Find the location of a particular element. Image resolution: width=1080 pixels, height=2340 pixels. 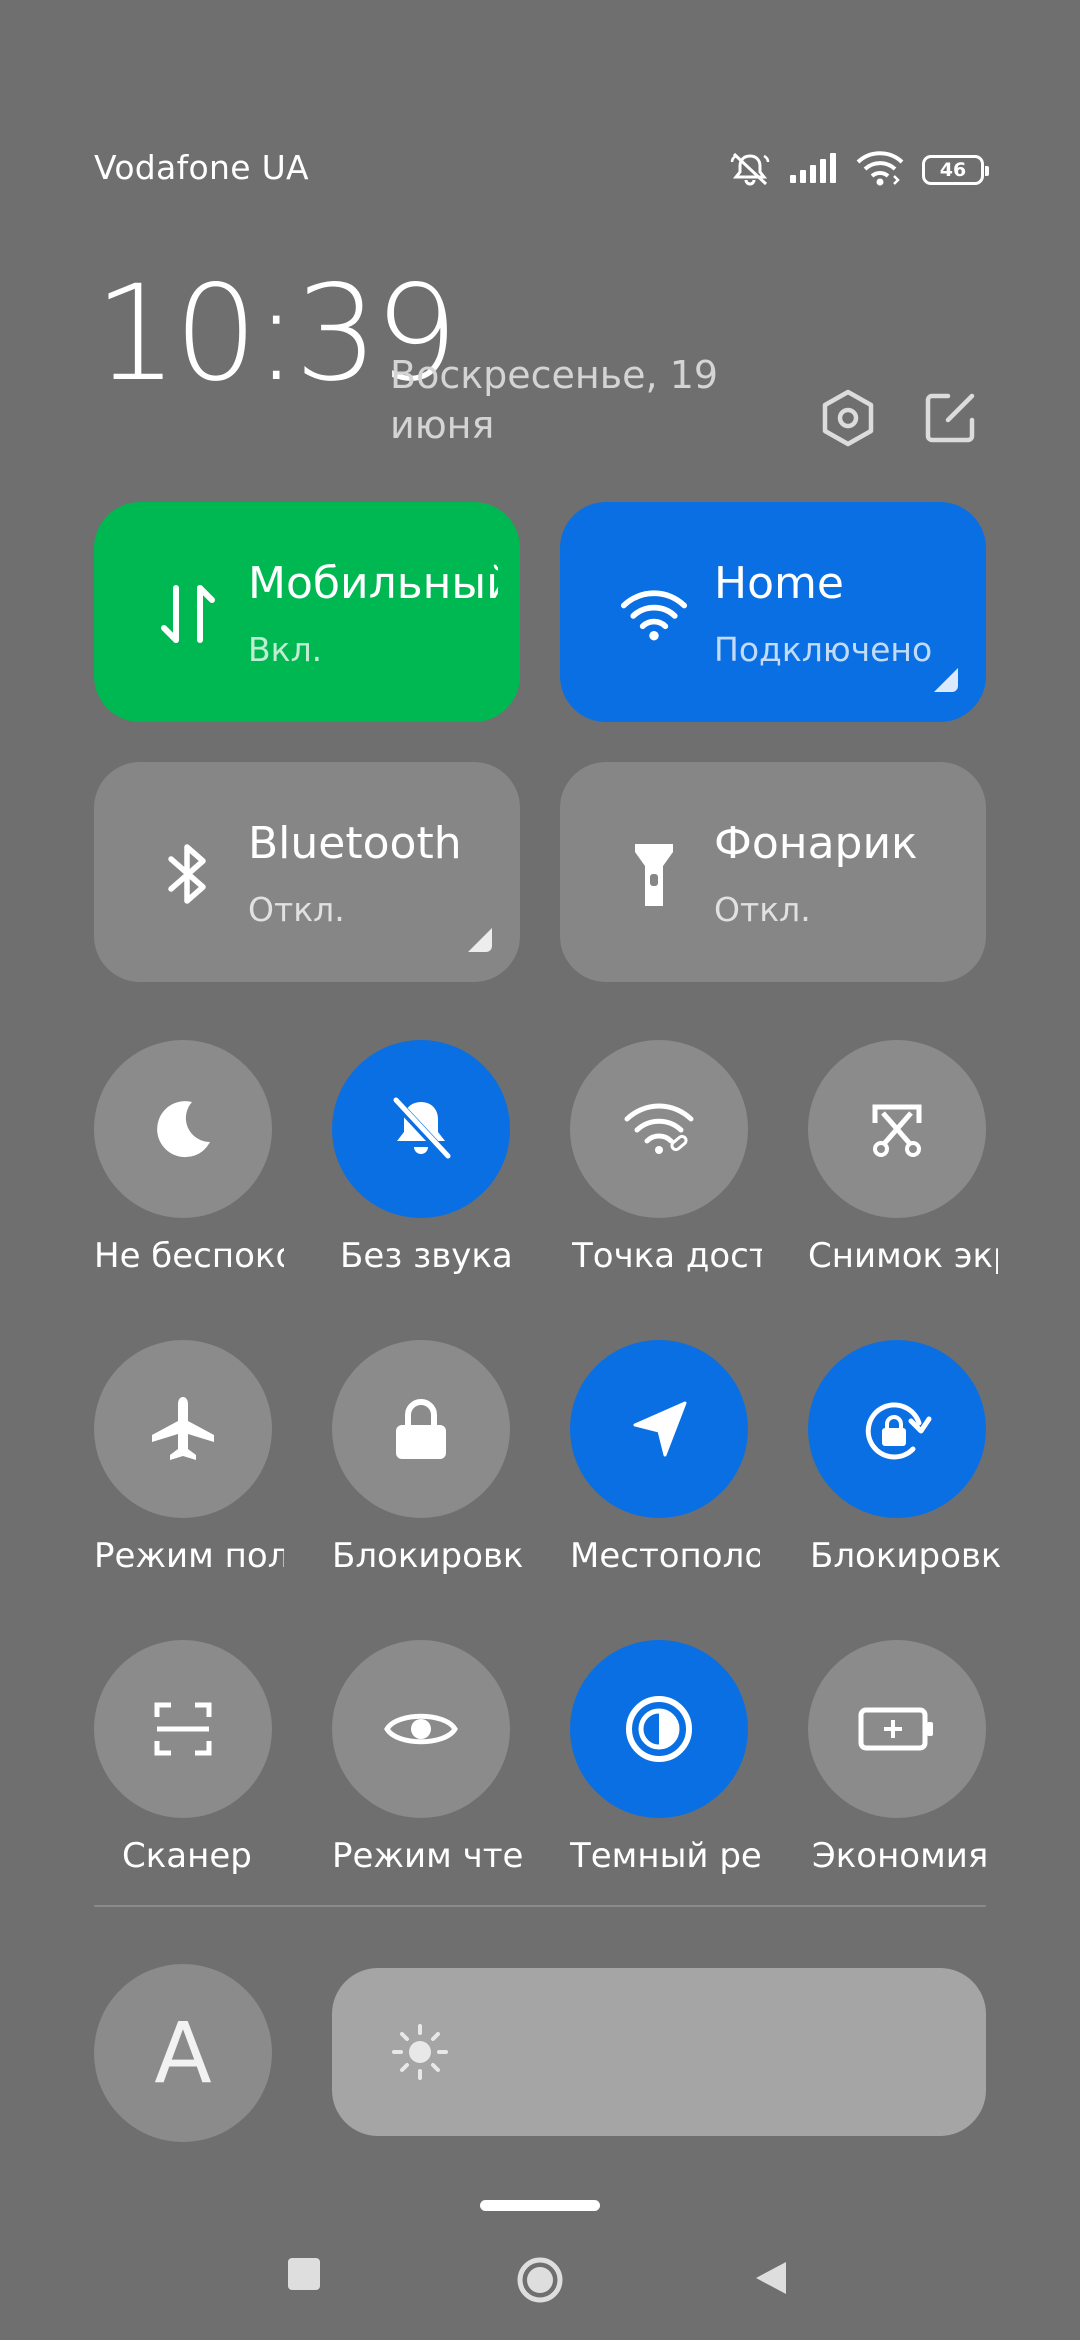

tile-status: Подключено is located at coordinates (823, 649).